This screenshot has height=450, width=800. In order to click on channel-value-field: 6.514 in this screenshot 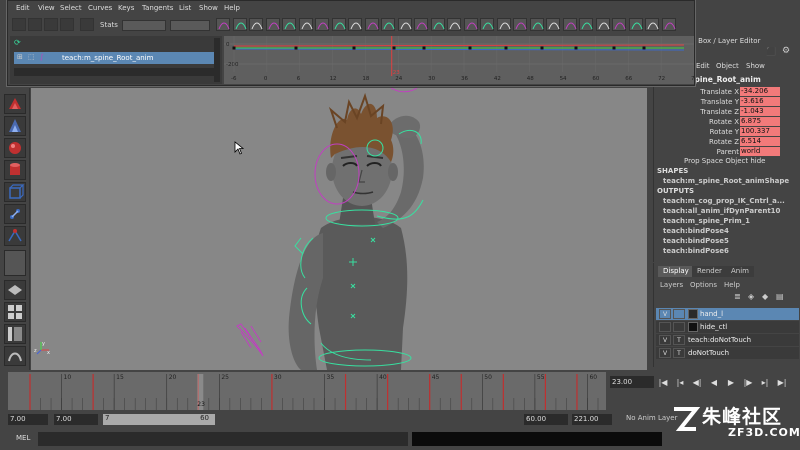, I will do `click(760, 141)`.